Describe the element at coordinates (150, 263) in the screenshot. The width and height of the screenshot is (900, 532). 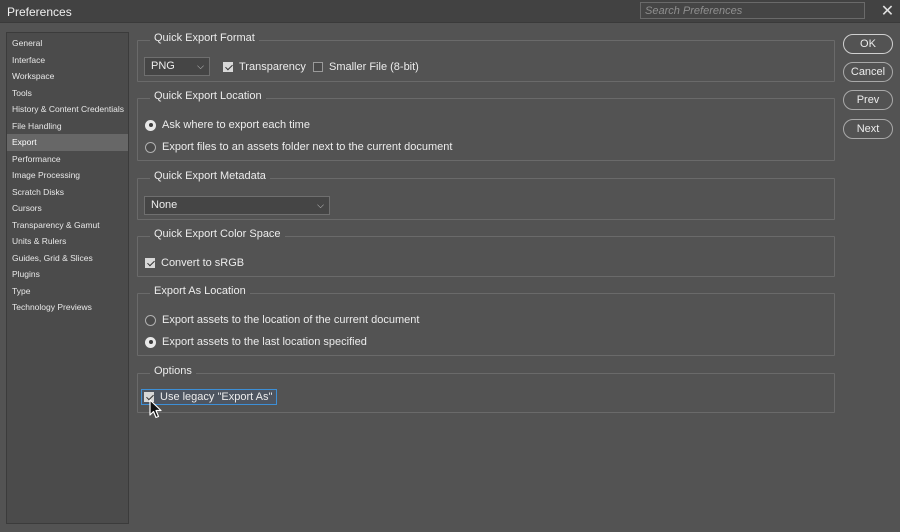
I see `convert-srgb-checkbox` at that location.